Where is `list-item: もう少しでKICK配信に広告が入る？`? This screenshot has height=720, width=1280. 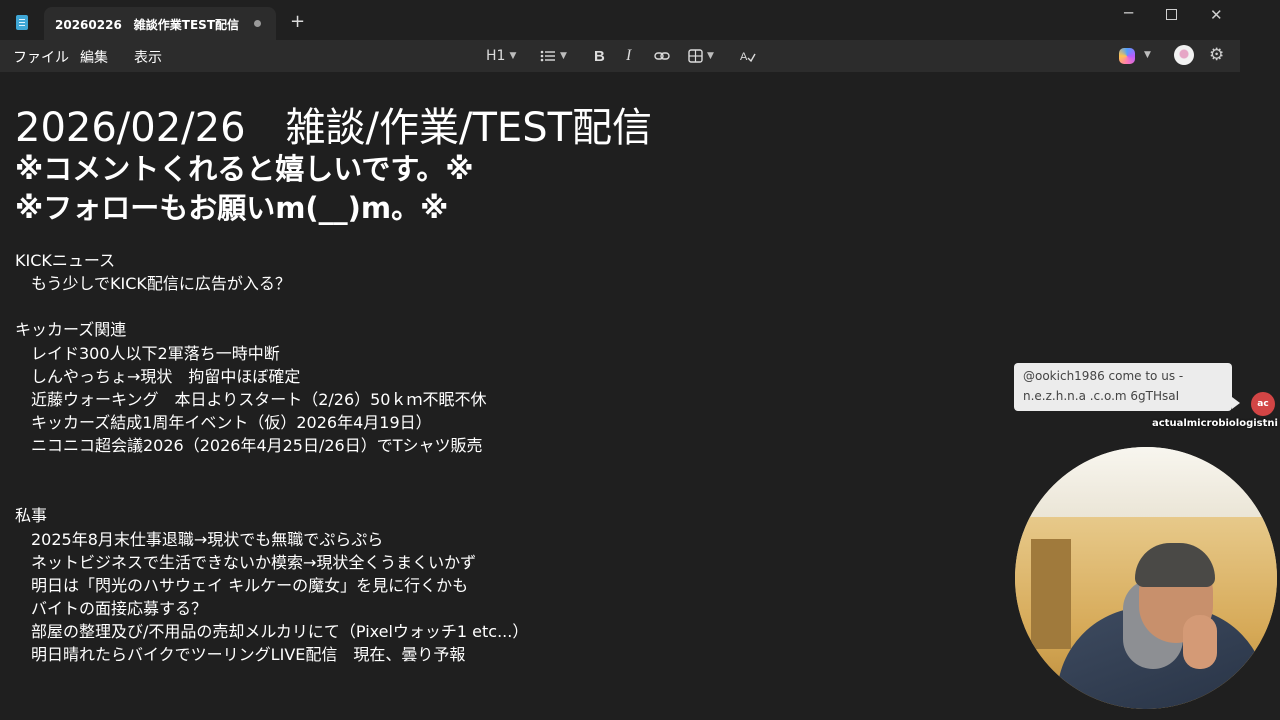 list-item: もう少しでKICK配信に広告が入る？ is located at coordinates (153, 283).